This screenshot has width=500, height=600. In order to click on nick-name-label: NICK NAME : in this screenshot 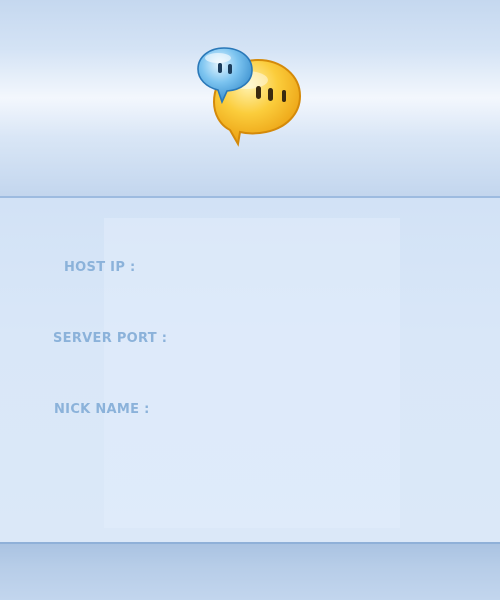, I will do `click(102, 409)`.